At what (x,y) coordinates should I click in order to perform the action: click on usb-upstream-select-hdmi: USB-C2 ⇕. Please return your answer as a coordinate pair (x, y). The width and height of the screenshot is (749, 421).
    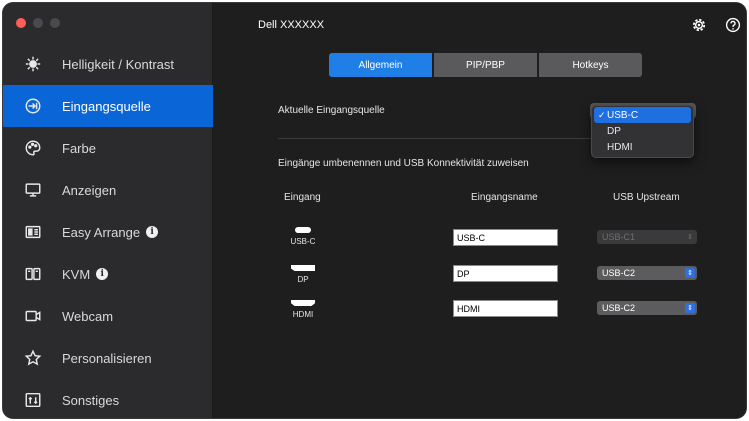
    Looking at the image, I should click on (647, 308).